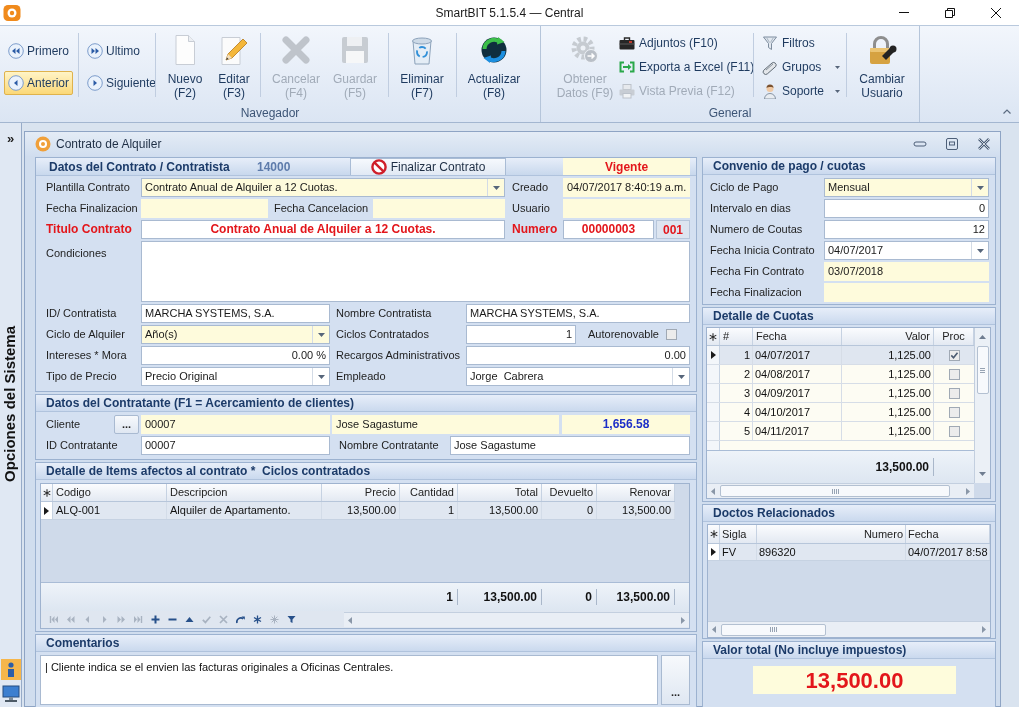 This screenshot has width=1019, height=707. What do you see at coordinates (500, 492) in the screenshot?
I see `column-header: Total` at bounding box center [500, 492].